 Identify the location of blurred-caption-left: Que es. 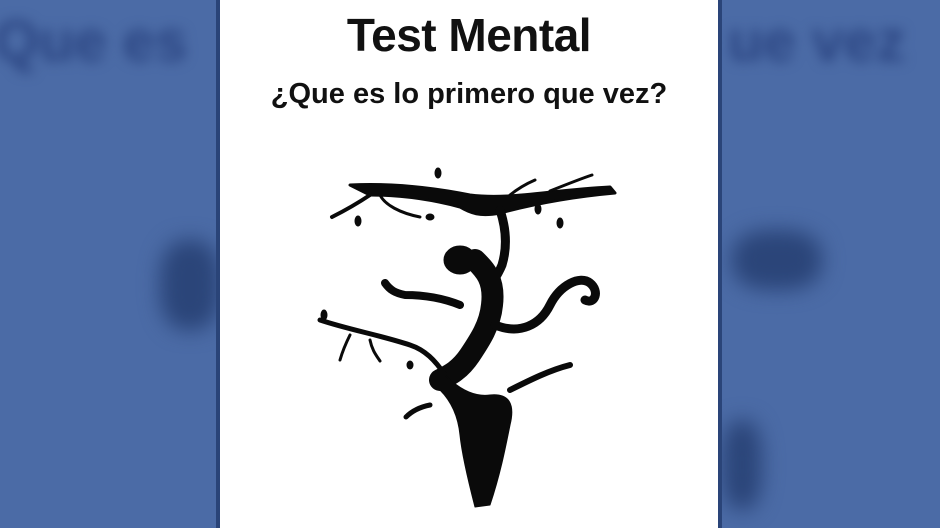
(94, 41).